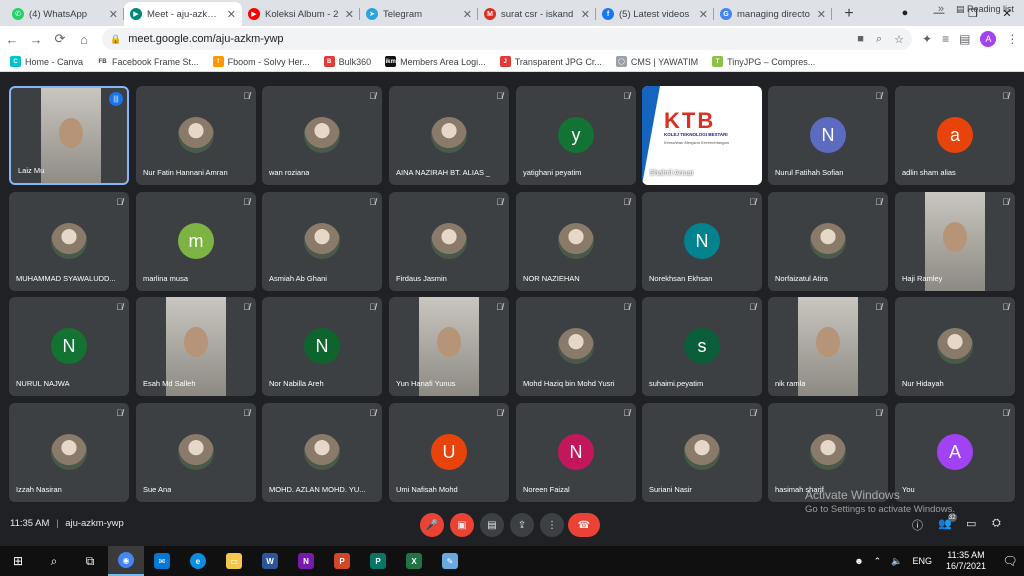  I want to click on paint-taskbar-icon: ✎, so click(450, 561).